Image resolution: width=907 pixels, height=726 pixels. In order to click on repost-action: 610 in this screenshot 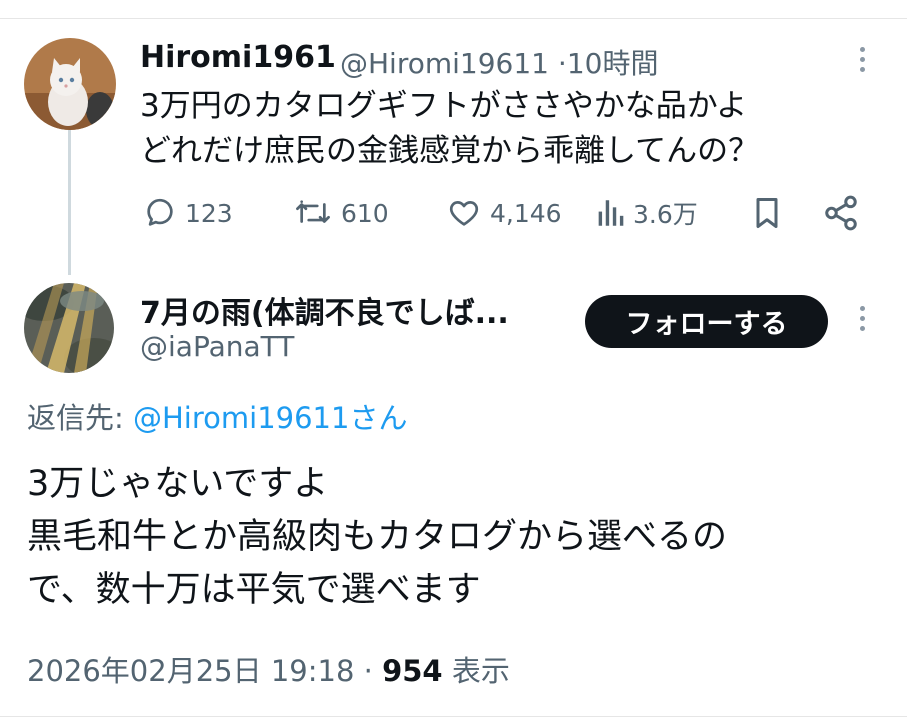, I will do `click(341, 213)`.